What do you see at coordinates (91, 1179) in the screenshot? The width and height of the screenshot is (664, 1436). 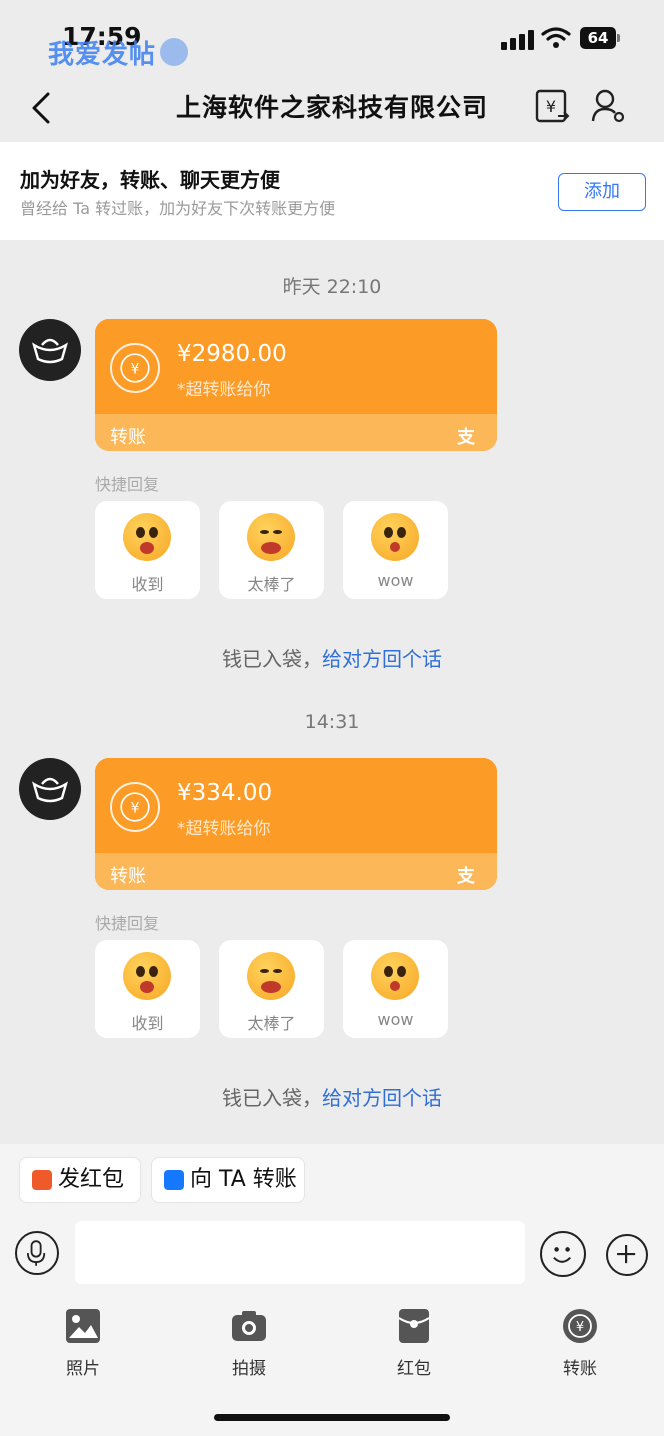 I see `send-red-packet-label: 发红包` at bounding box center [91, 1179].